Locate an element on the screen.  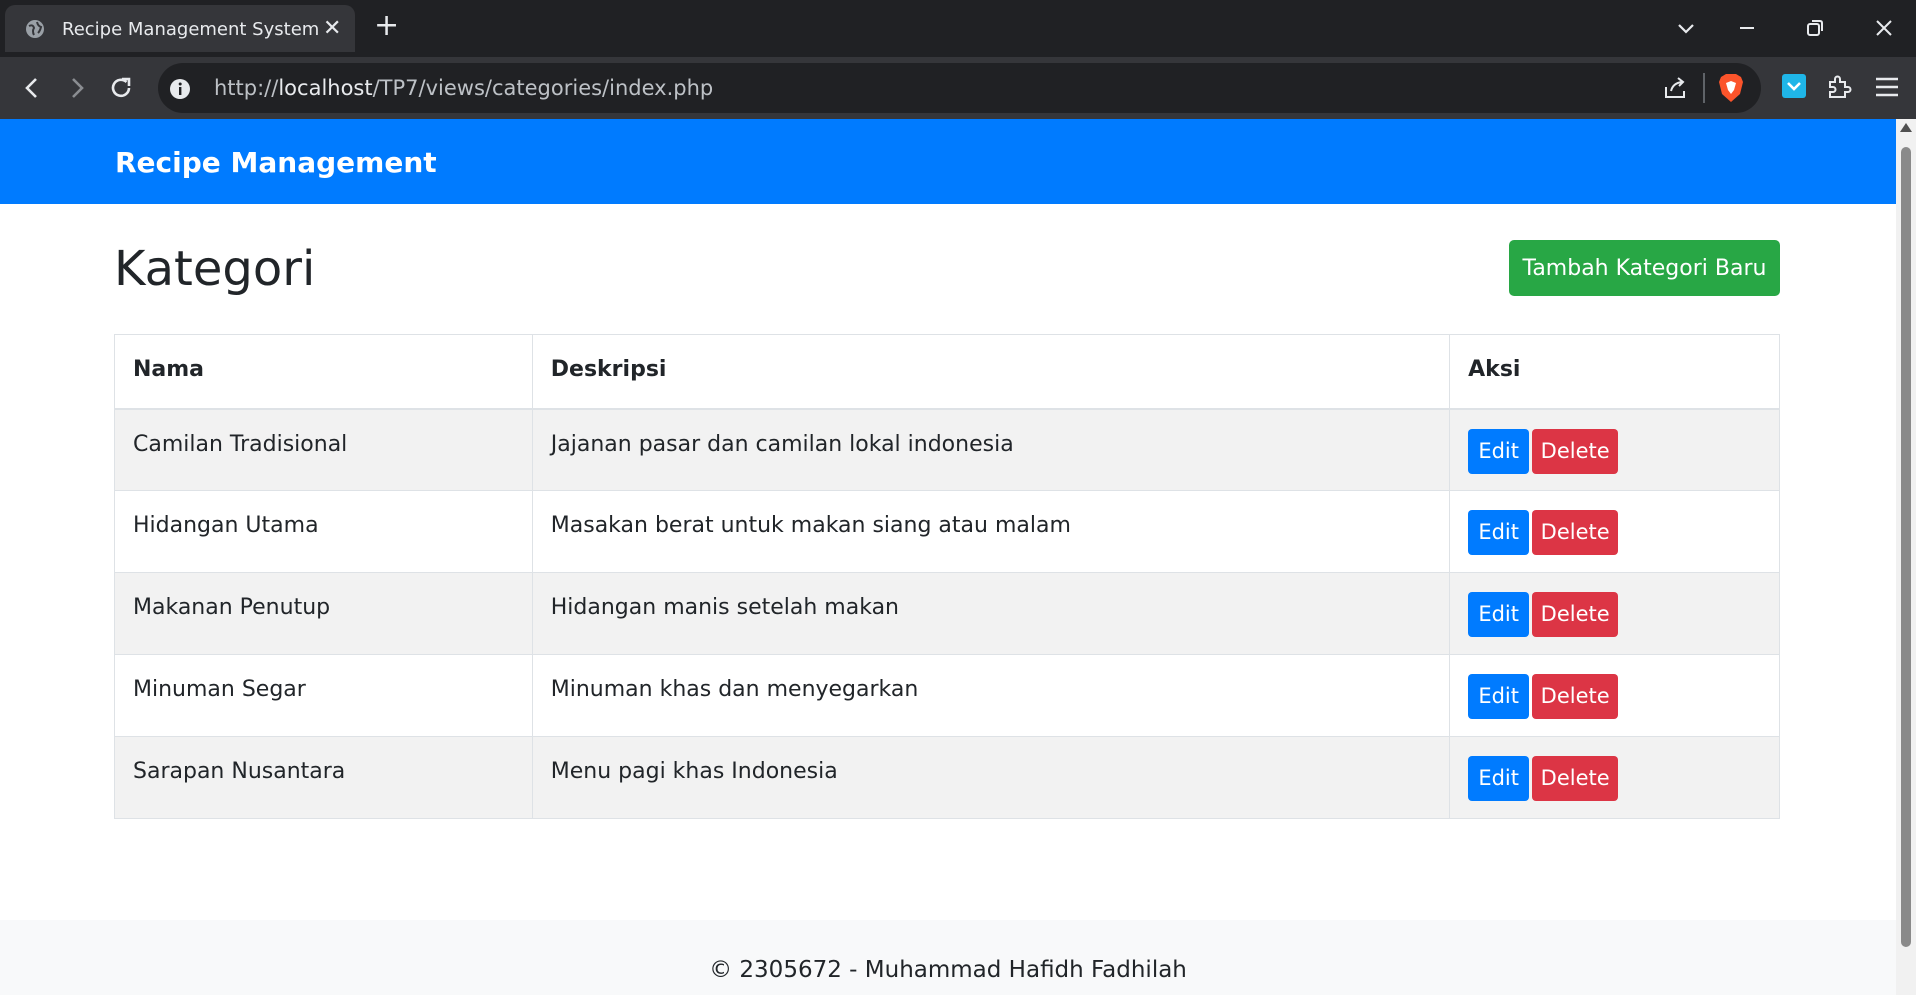
page-scrollbar is located at coordinates (1906, 557).